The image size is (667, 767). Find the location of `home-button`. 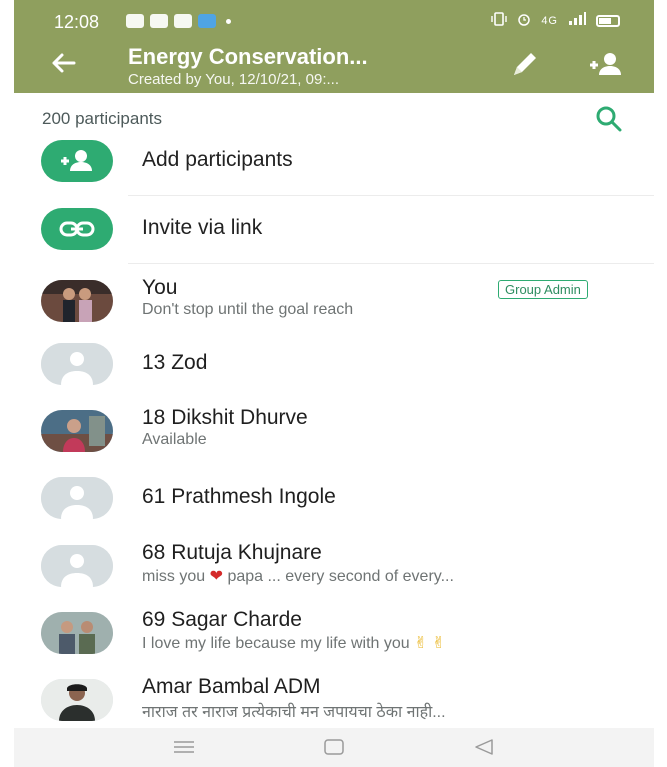

home-button is located at coordinates (334, 747).